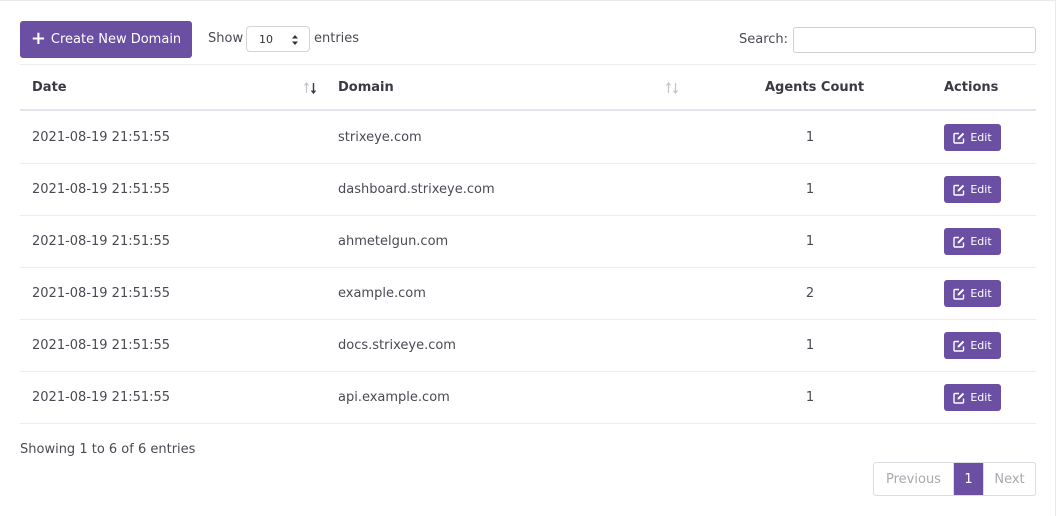 The width and height of the screenshot is (1056, 516). What do you see at coordinates (397, 345) in the screenshot?
I see `domain-cell: docs.strixeye.com` at bounding box center [397, 345].